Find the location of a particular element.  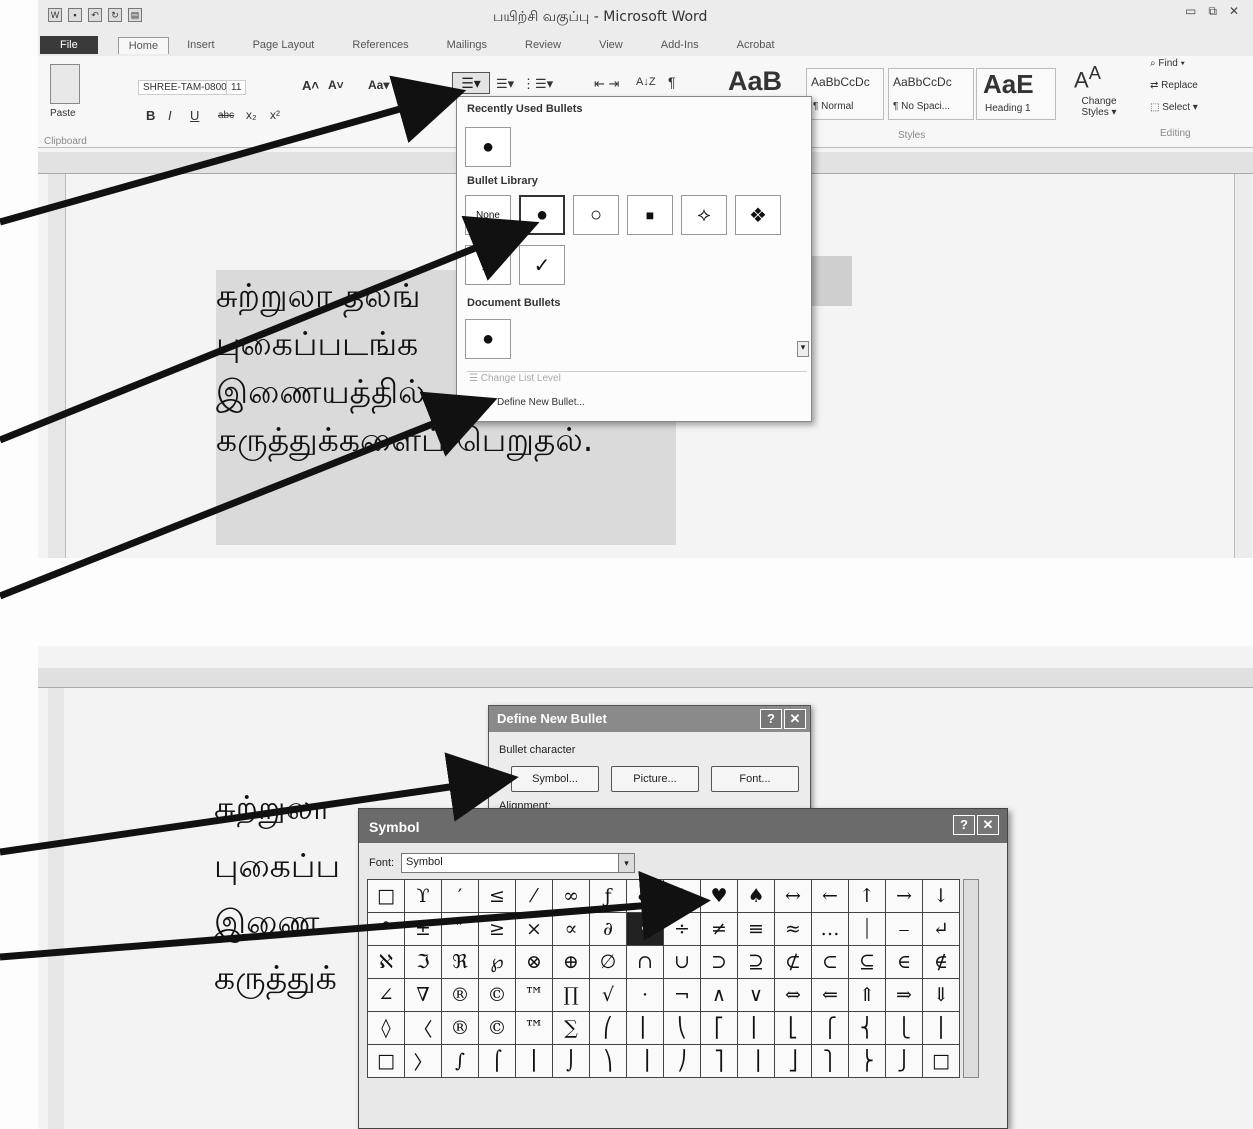

symbol-cell: ∇ is located at coordinates (423, 995).